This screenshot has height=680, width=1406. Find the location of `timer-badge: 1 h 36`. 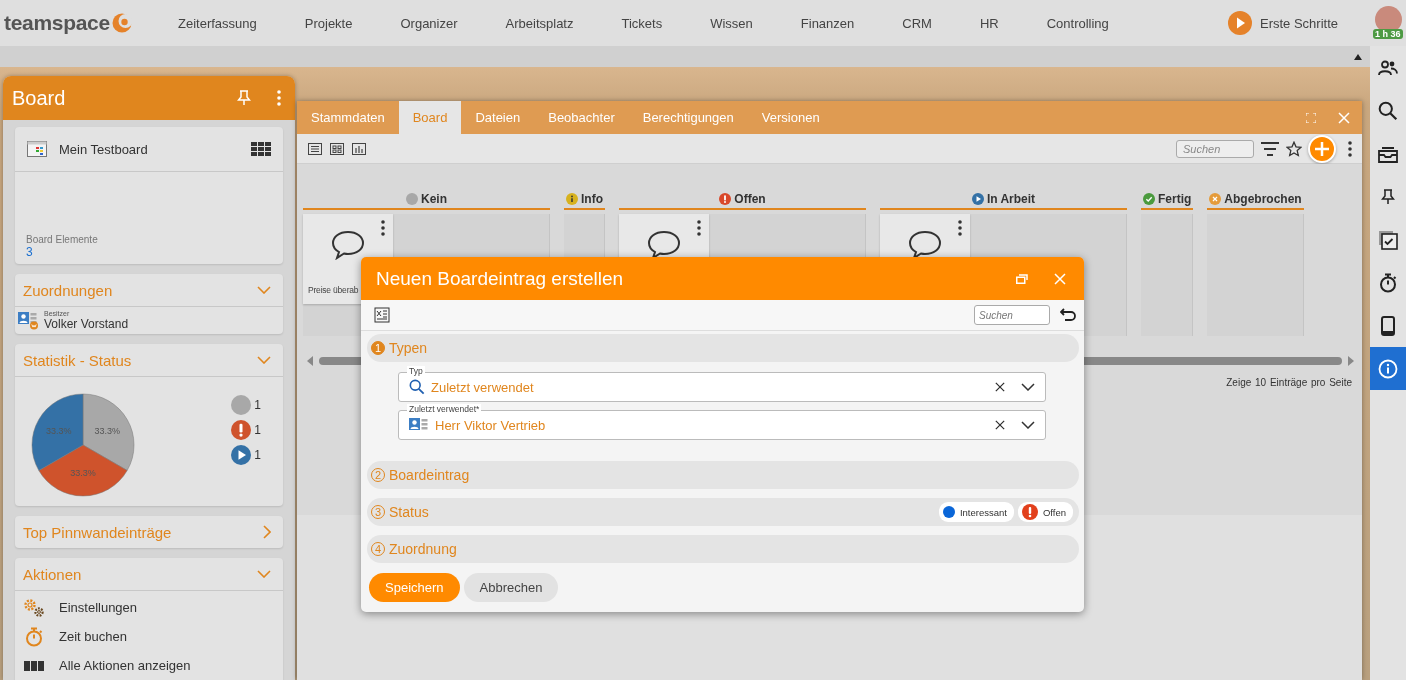

timer-badge: 1 h 36 is located at coordinates (1388, 34).